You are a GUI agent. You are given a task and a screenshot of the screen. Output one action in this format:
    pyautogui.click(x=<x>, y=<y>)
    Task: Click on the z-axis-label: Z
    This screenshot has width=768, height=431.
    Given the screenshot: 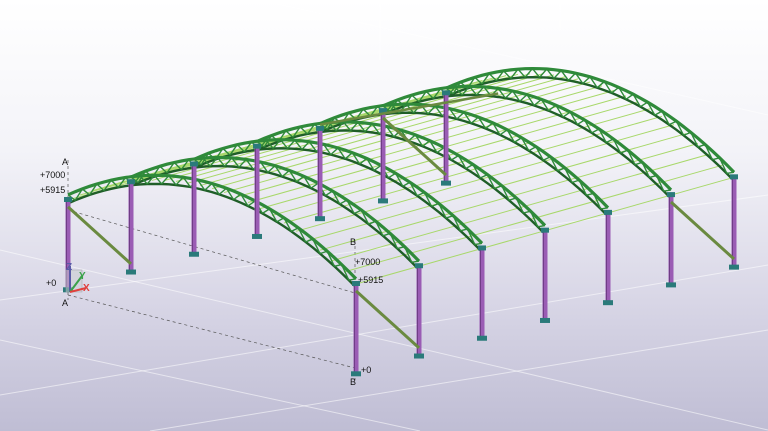 What is the action you would take?
    pyautogui.click(x=69, y=267)
    